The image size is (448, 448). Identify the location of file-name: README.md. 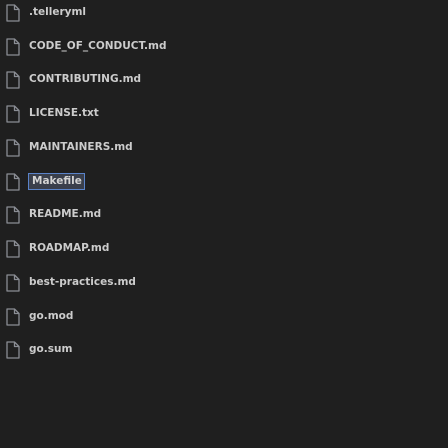
(65, 214).